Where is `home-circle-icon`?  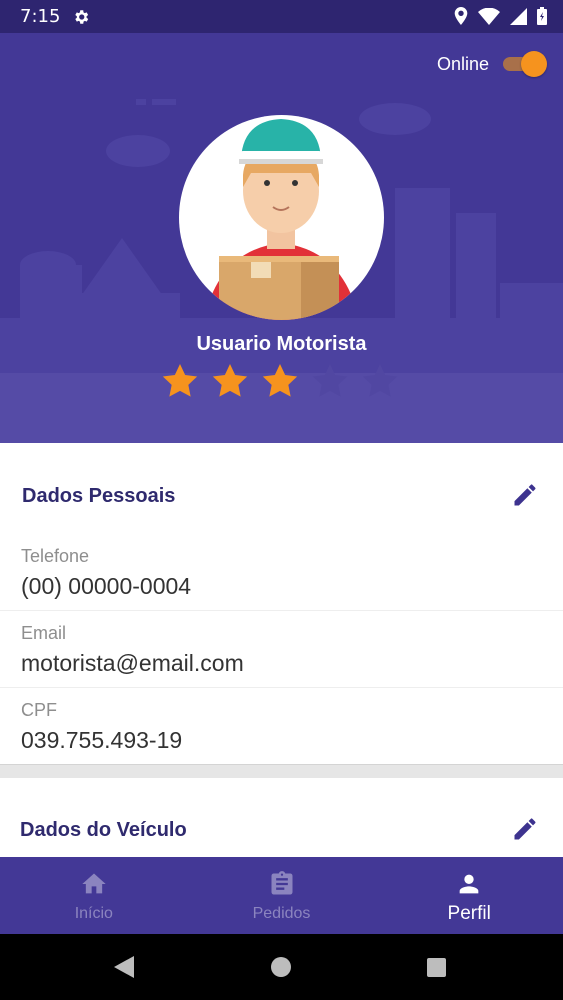 home-circle-icon is located at coordinates (281, 969).